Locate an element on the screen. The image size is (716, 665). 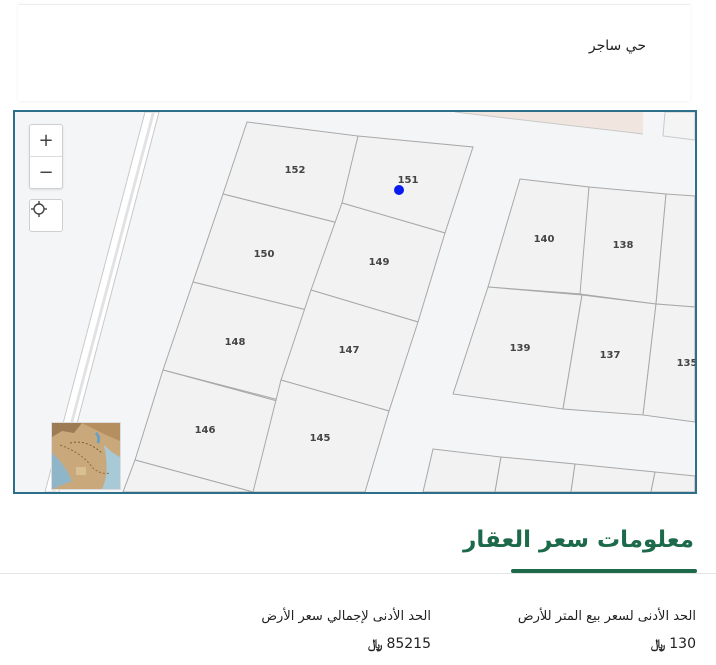
min-price-per-meter-label: الحد الأدنى لسعر بيع المتر للأرض is located at coordinates (606, 616).